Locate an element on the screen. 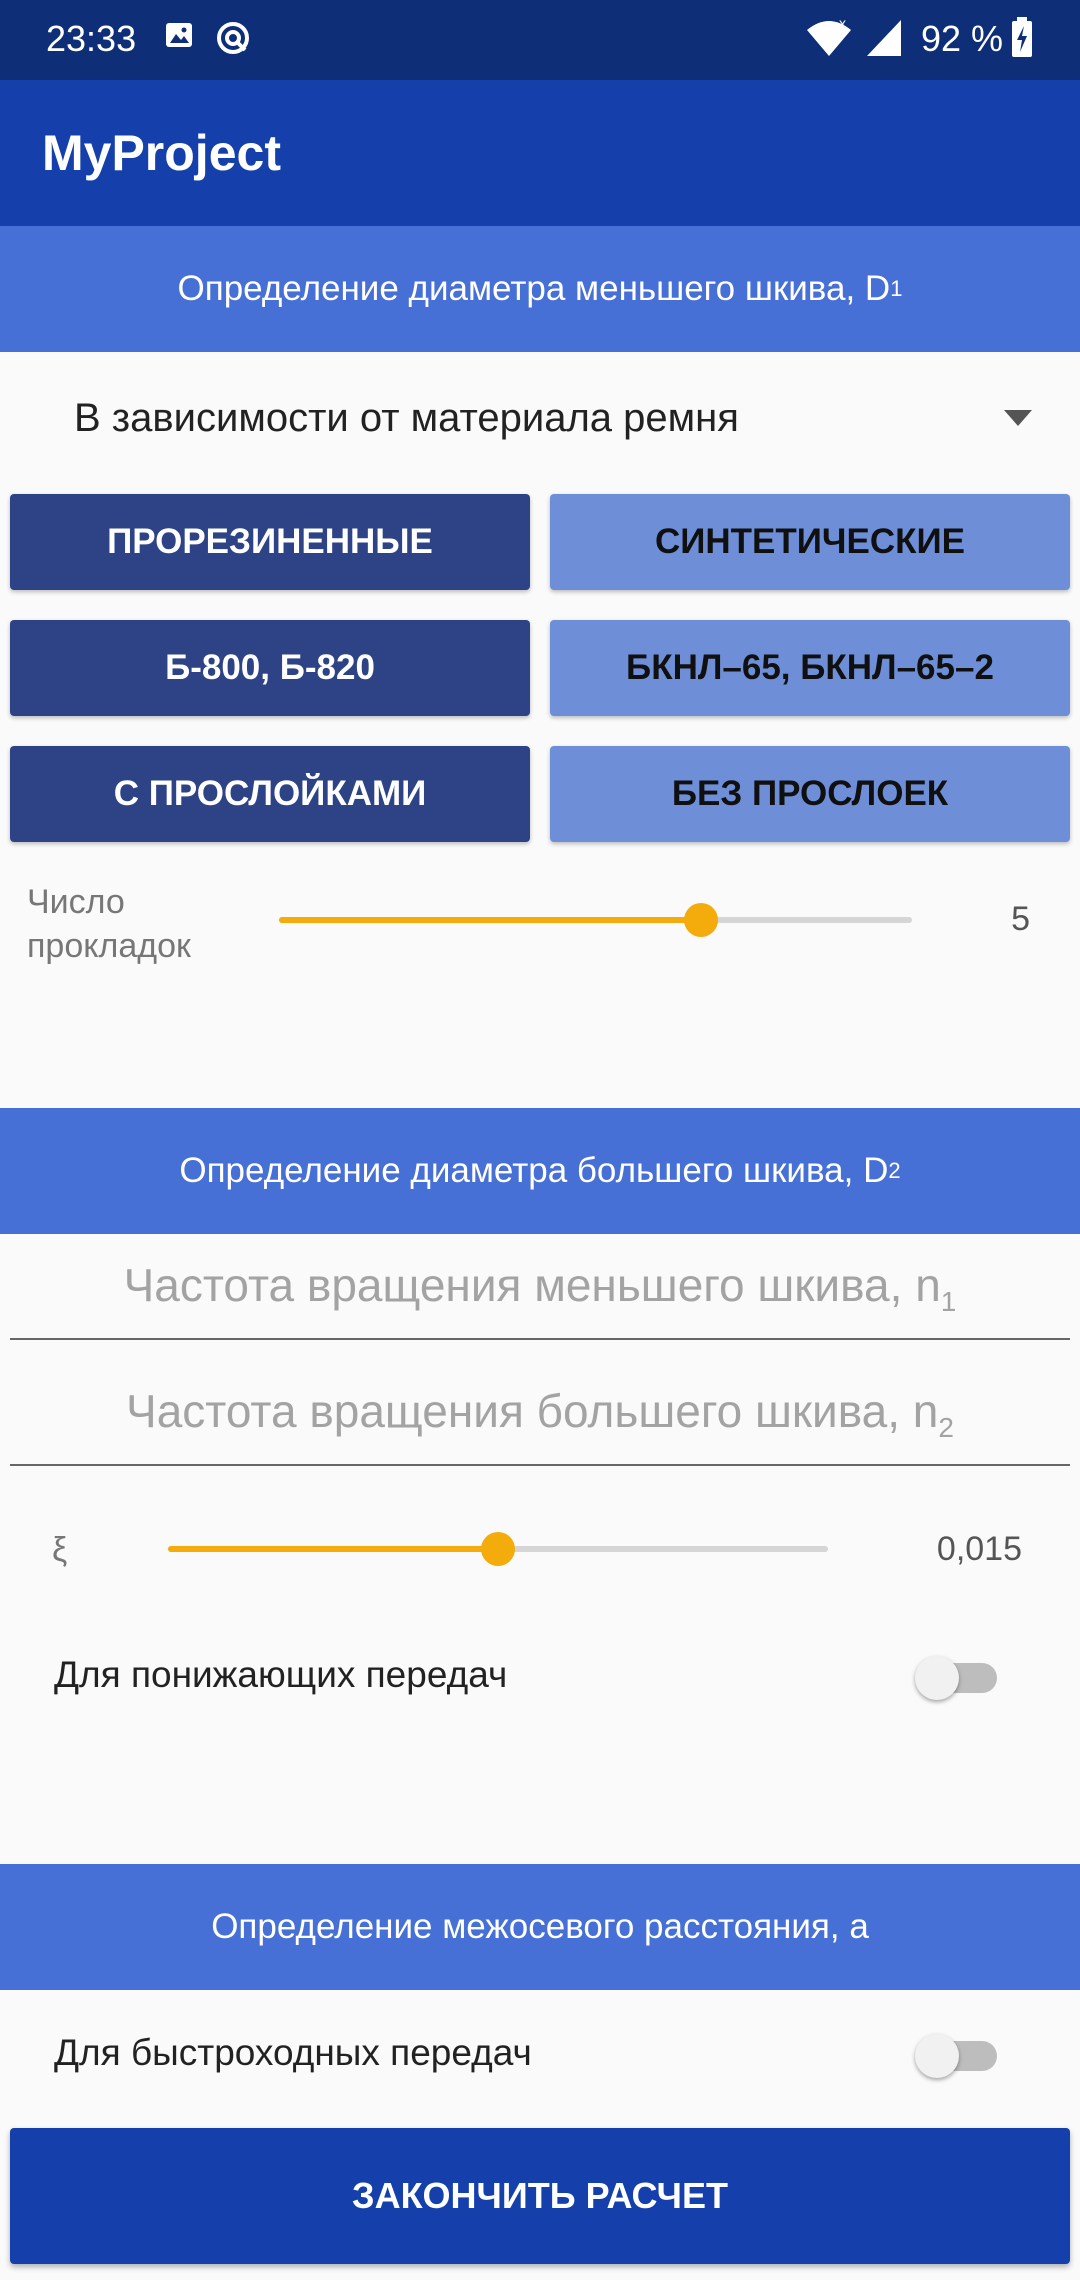  b800-b820-button: Б-800, Б-820 is located at coordinates (270, 668).